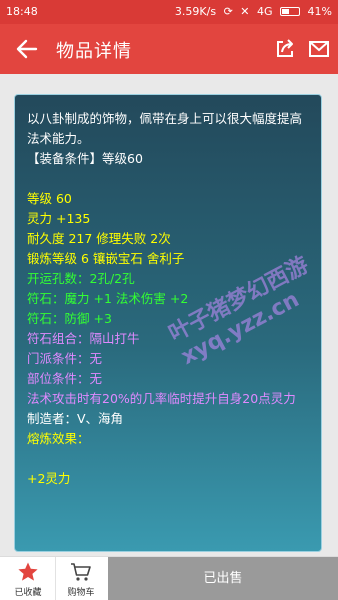 This screenshot has width=338, height=600. What do you see at coordinates (195, 11) in the screenshot?
I see `network-speed: 3.59K/s` at bounding box center [195, 11].